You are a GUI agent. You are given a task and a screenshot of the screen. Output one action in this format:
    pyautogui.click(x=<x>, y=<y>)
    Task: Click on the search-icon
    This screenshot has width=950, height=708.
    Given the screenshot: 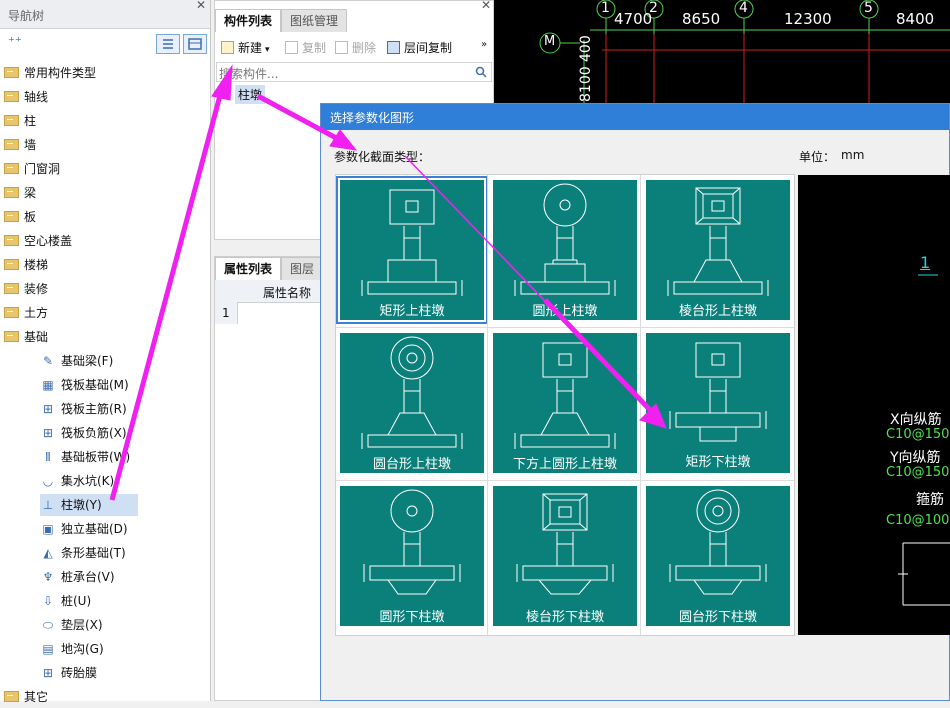 What is the action you would take?
    pyautogui.click(x=481, y=72)
    